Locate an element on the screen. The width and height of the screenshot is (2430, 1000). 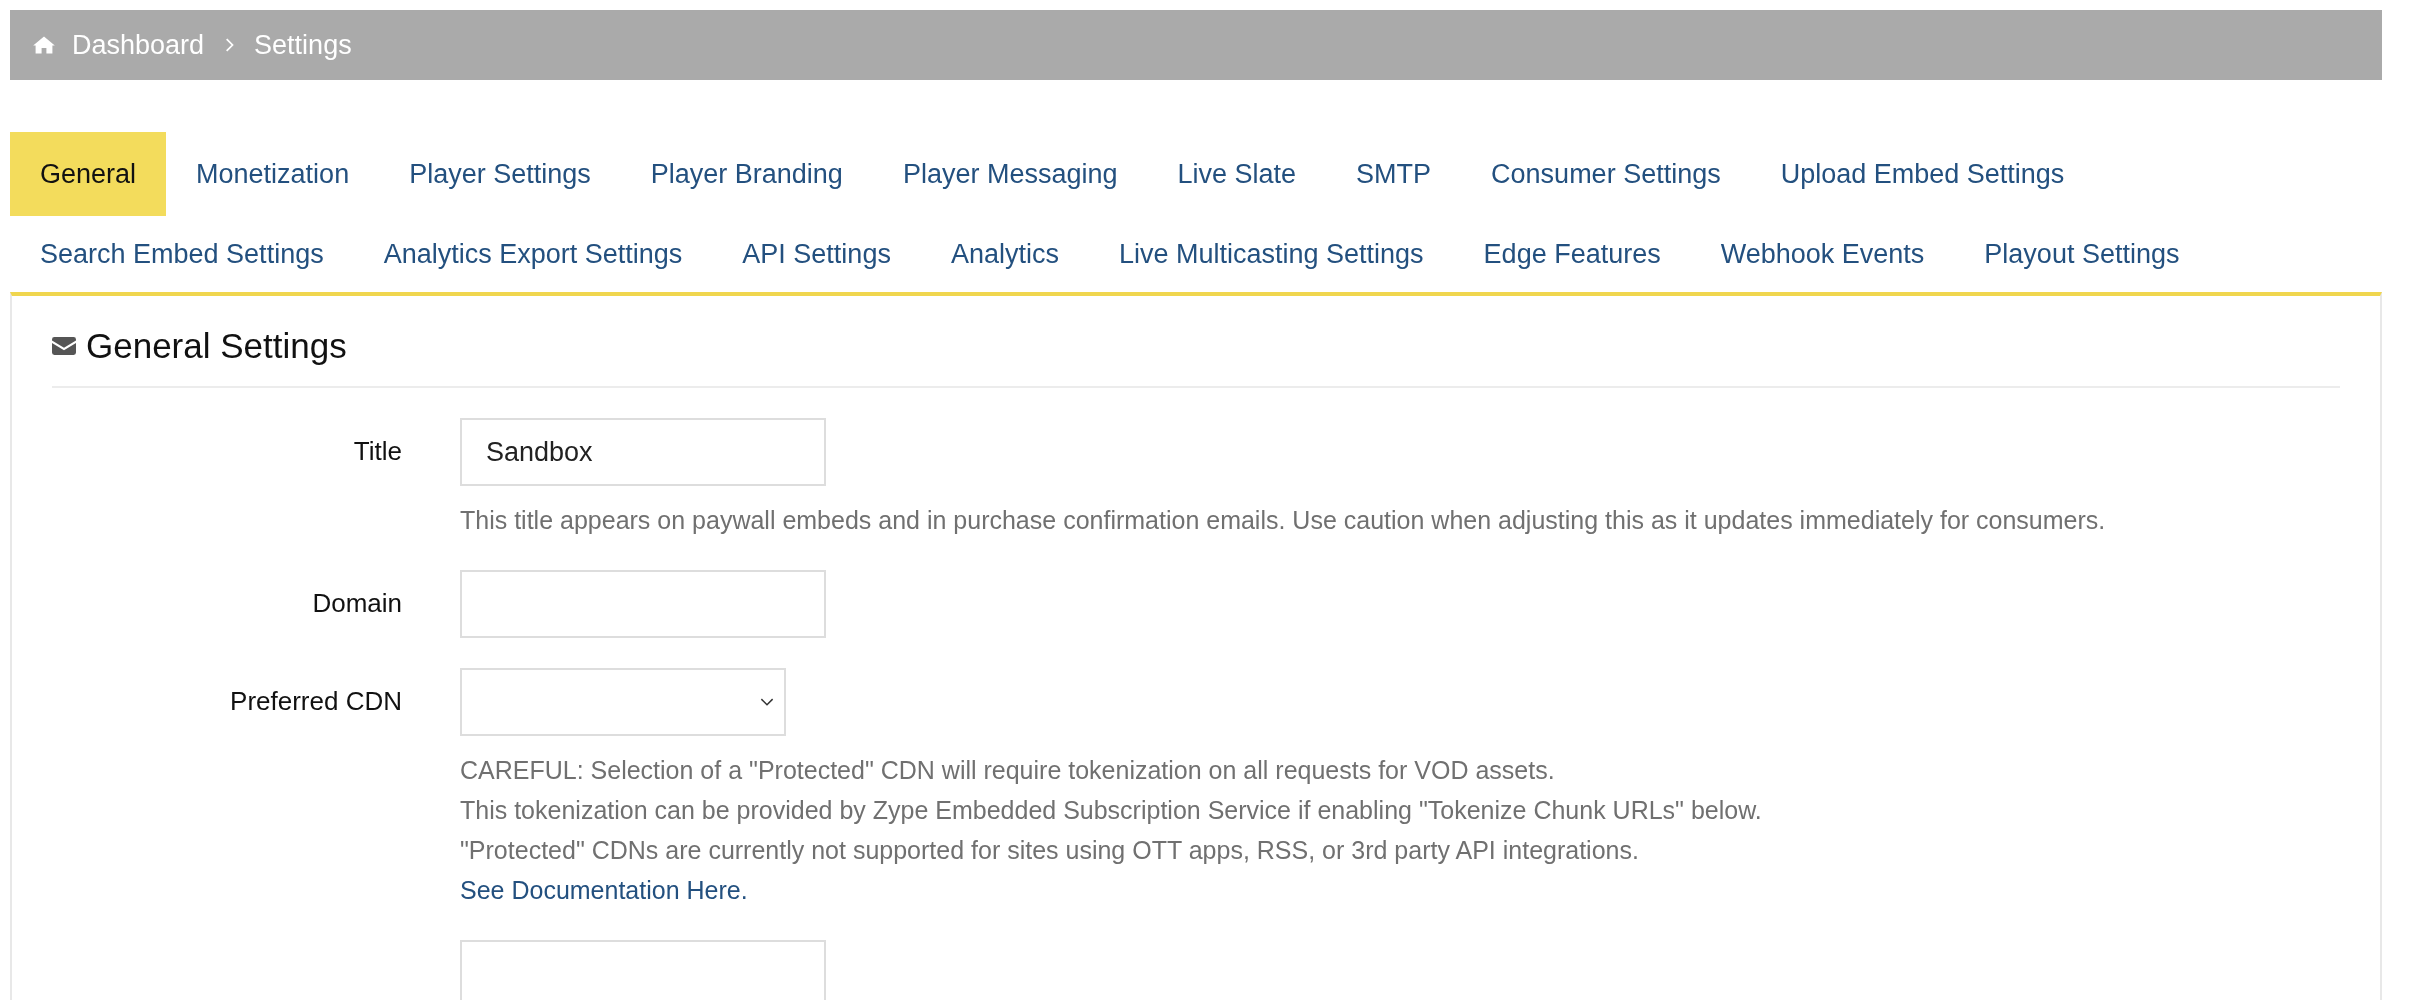
tab: General is located at coordinates (88, 174).